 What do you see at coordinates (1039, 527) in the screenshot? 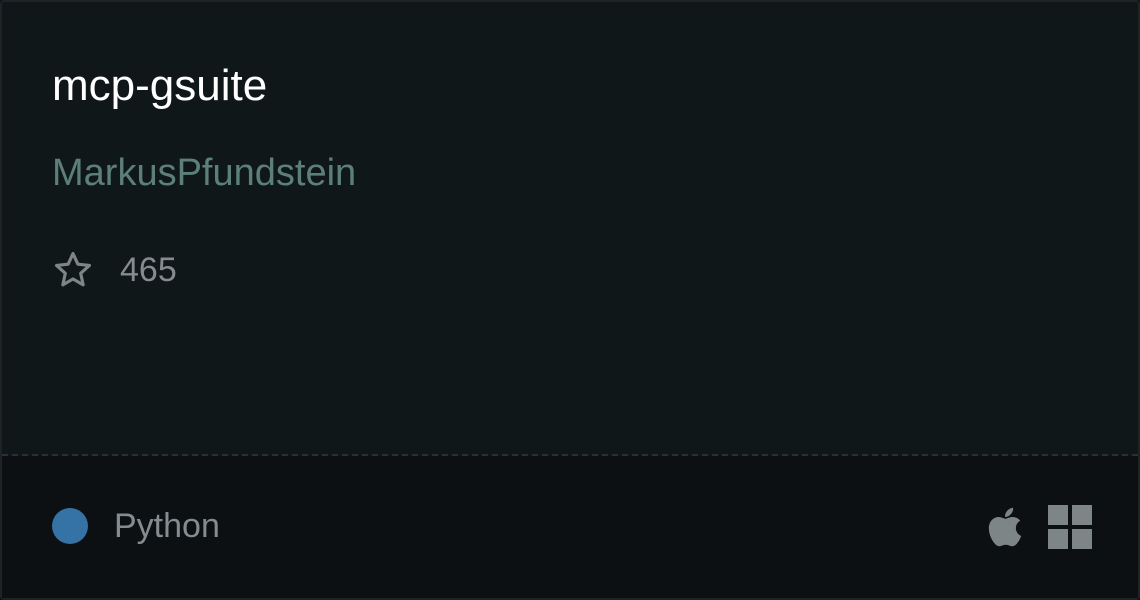
I see `platform-icons` at bounding box center [1039, 527].